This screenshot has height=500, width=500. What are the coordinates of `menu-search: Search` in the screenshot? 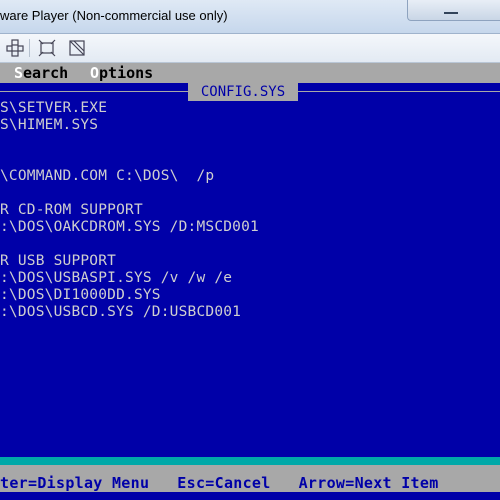 It's located at (41, 73).